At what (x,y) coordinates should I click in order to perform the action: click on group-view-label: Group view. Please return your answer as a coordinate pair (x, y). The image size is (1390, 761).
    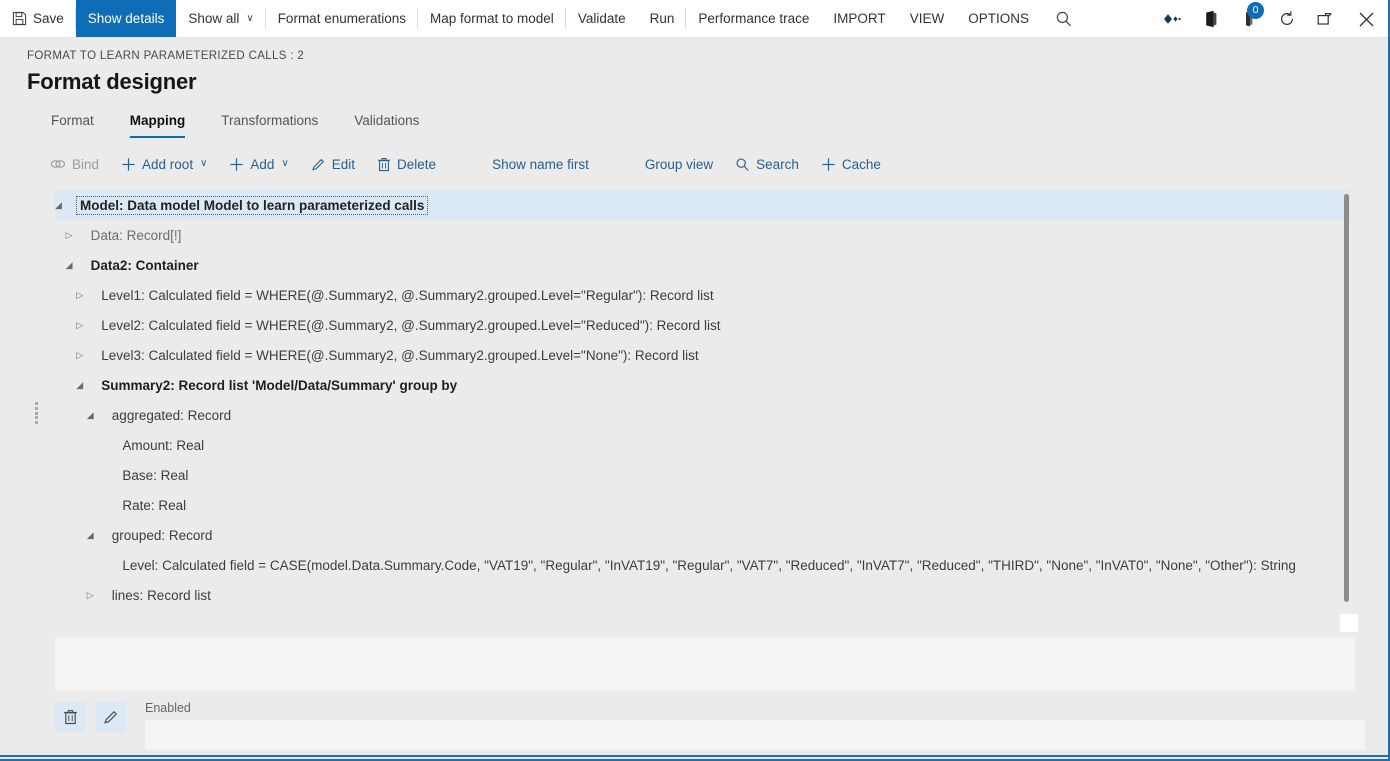
    Looking at the image, I should click on (679, 164).